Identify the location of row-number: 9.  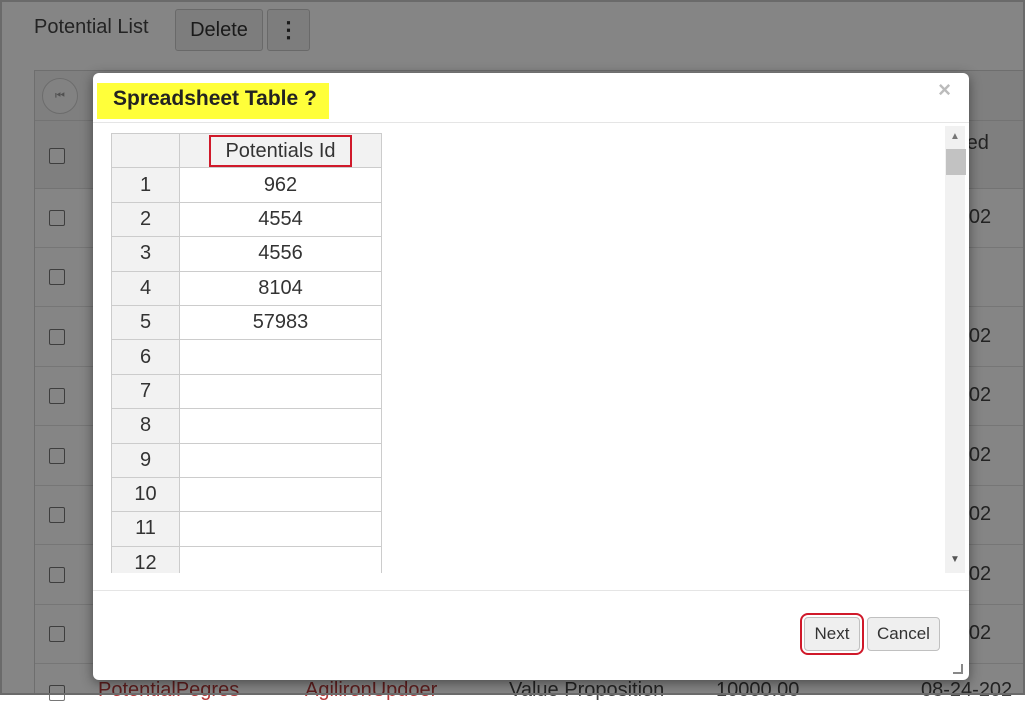
(145, 460).